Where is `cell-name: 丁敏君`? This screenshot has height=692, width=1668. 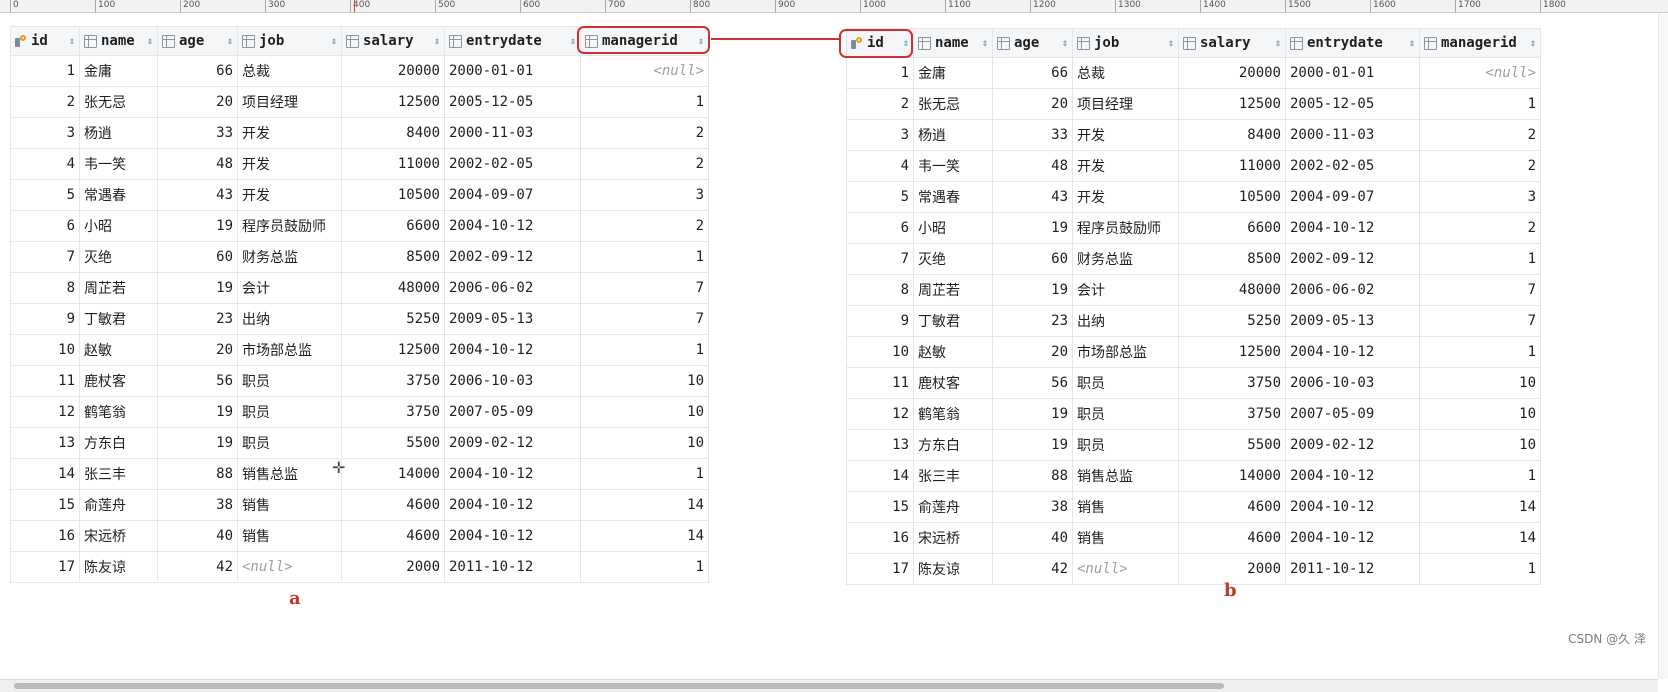 cell-name: 丁敏君 is located at coordinates (953, 321).